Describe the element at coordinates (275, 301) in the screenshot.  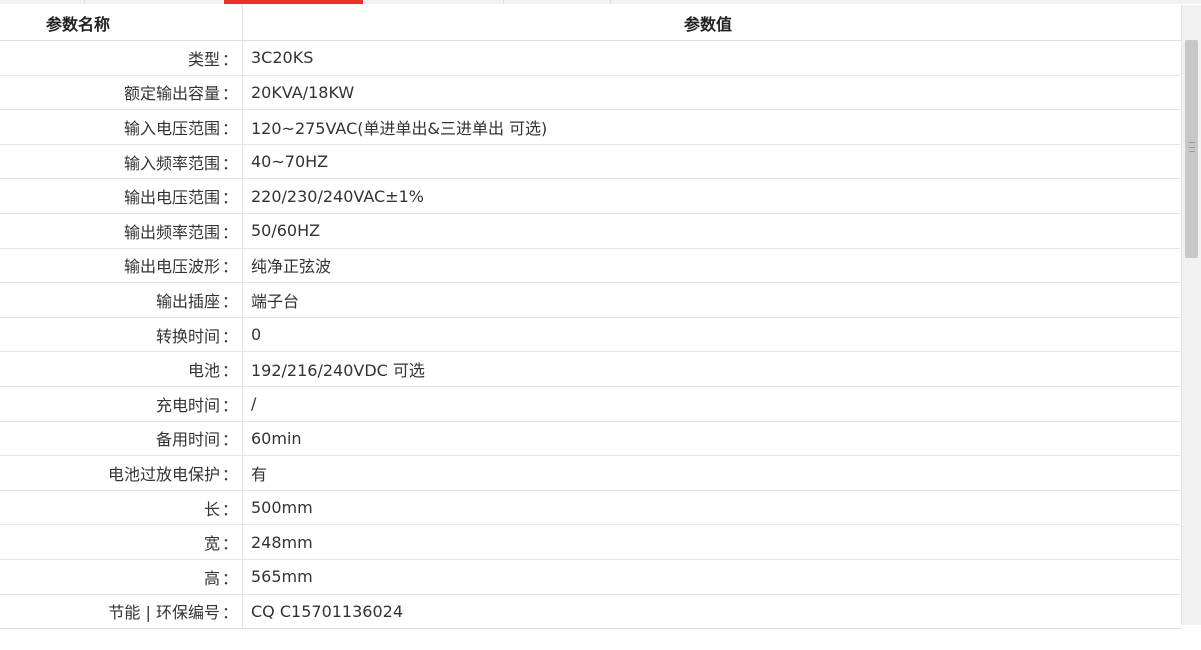
I see `param-value: 端子台` at that location.